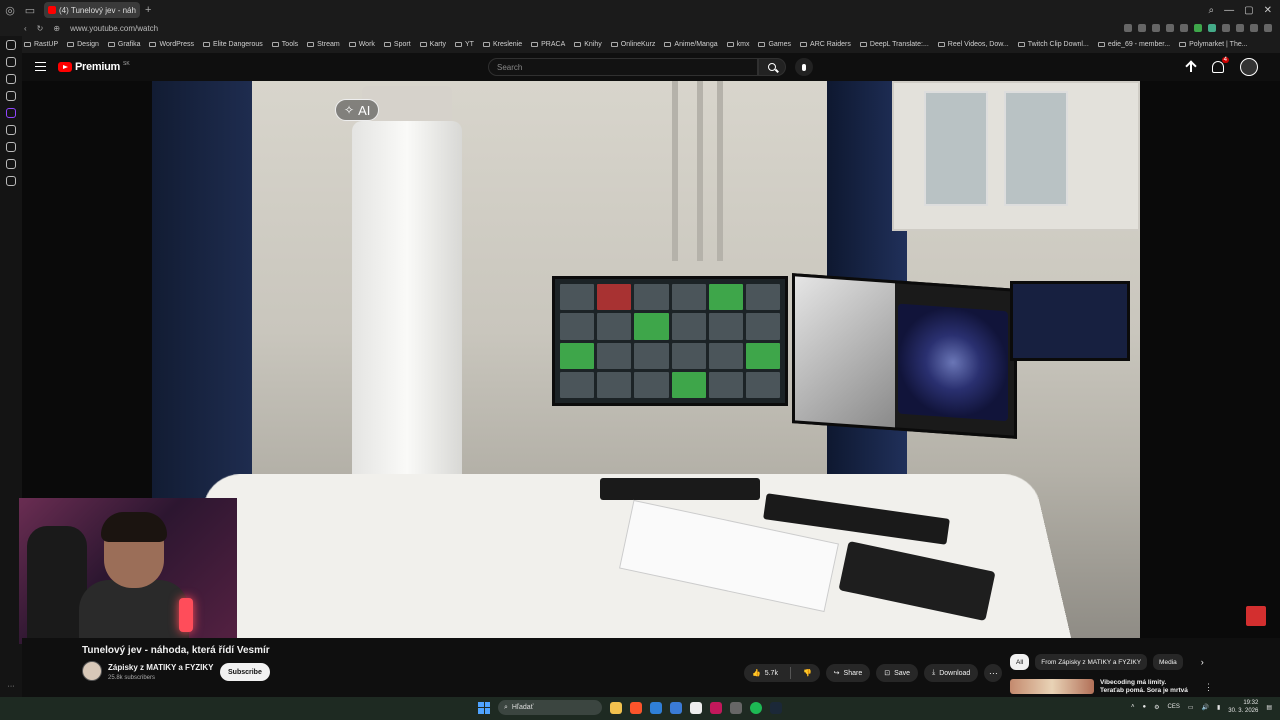 The image size is (1280, 720). I want to click on bookmark-item: Sport, so click(397, 44).